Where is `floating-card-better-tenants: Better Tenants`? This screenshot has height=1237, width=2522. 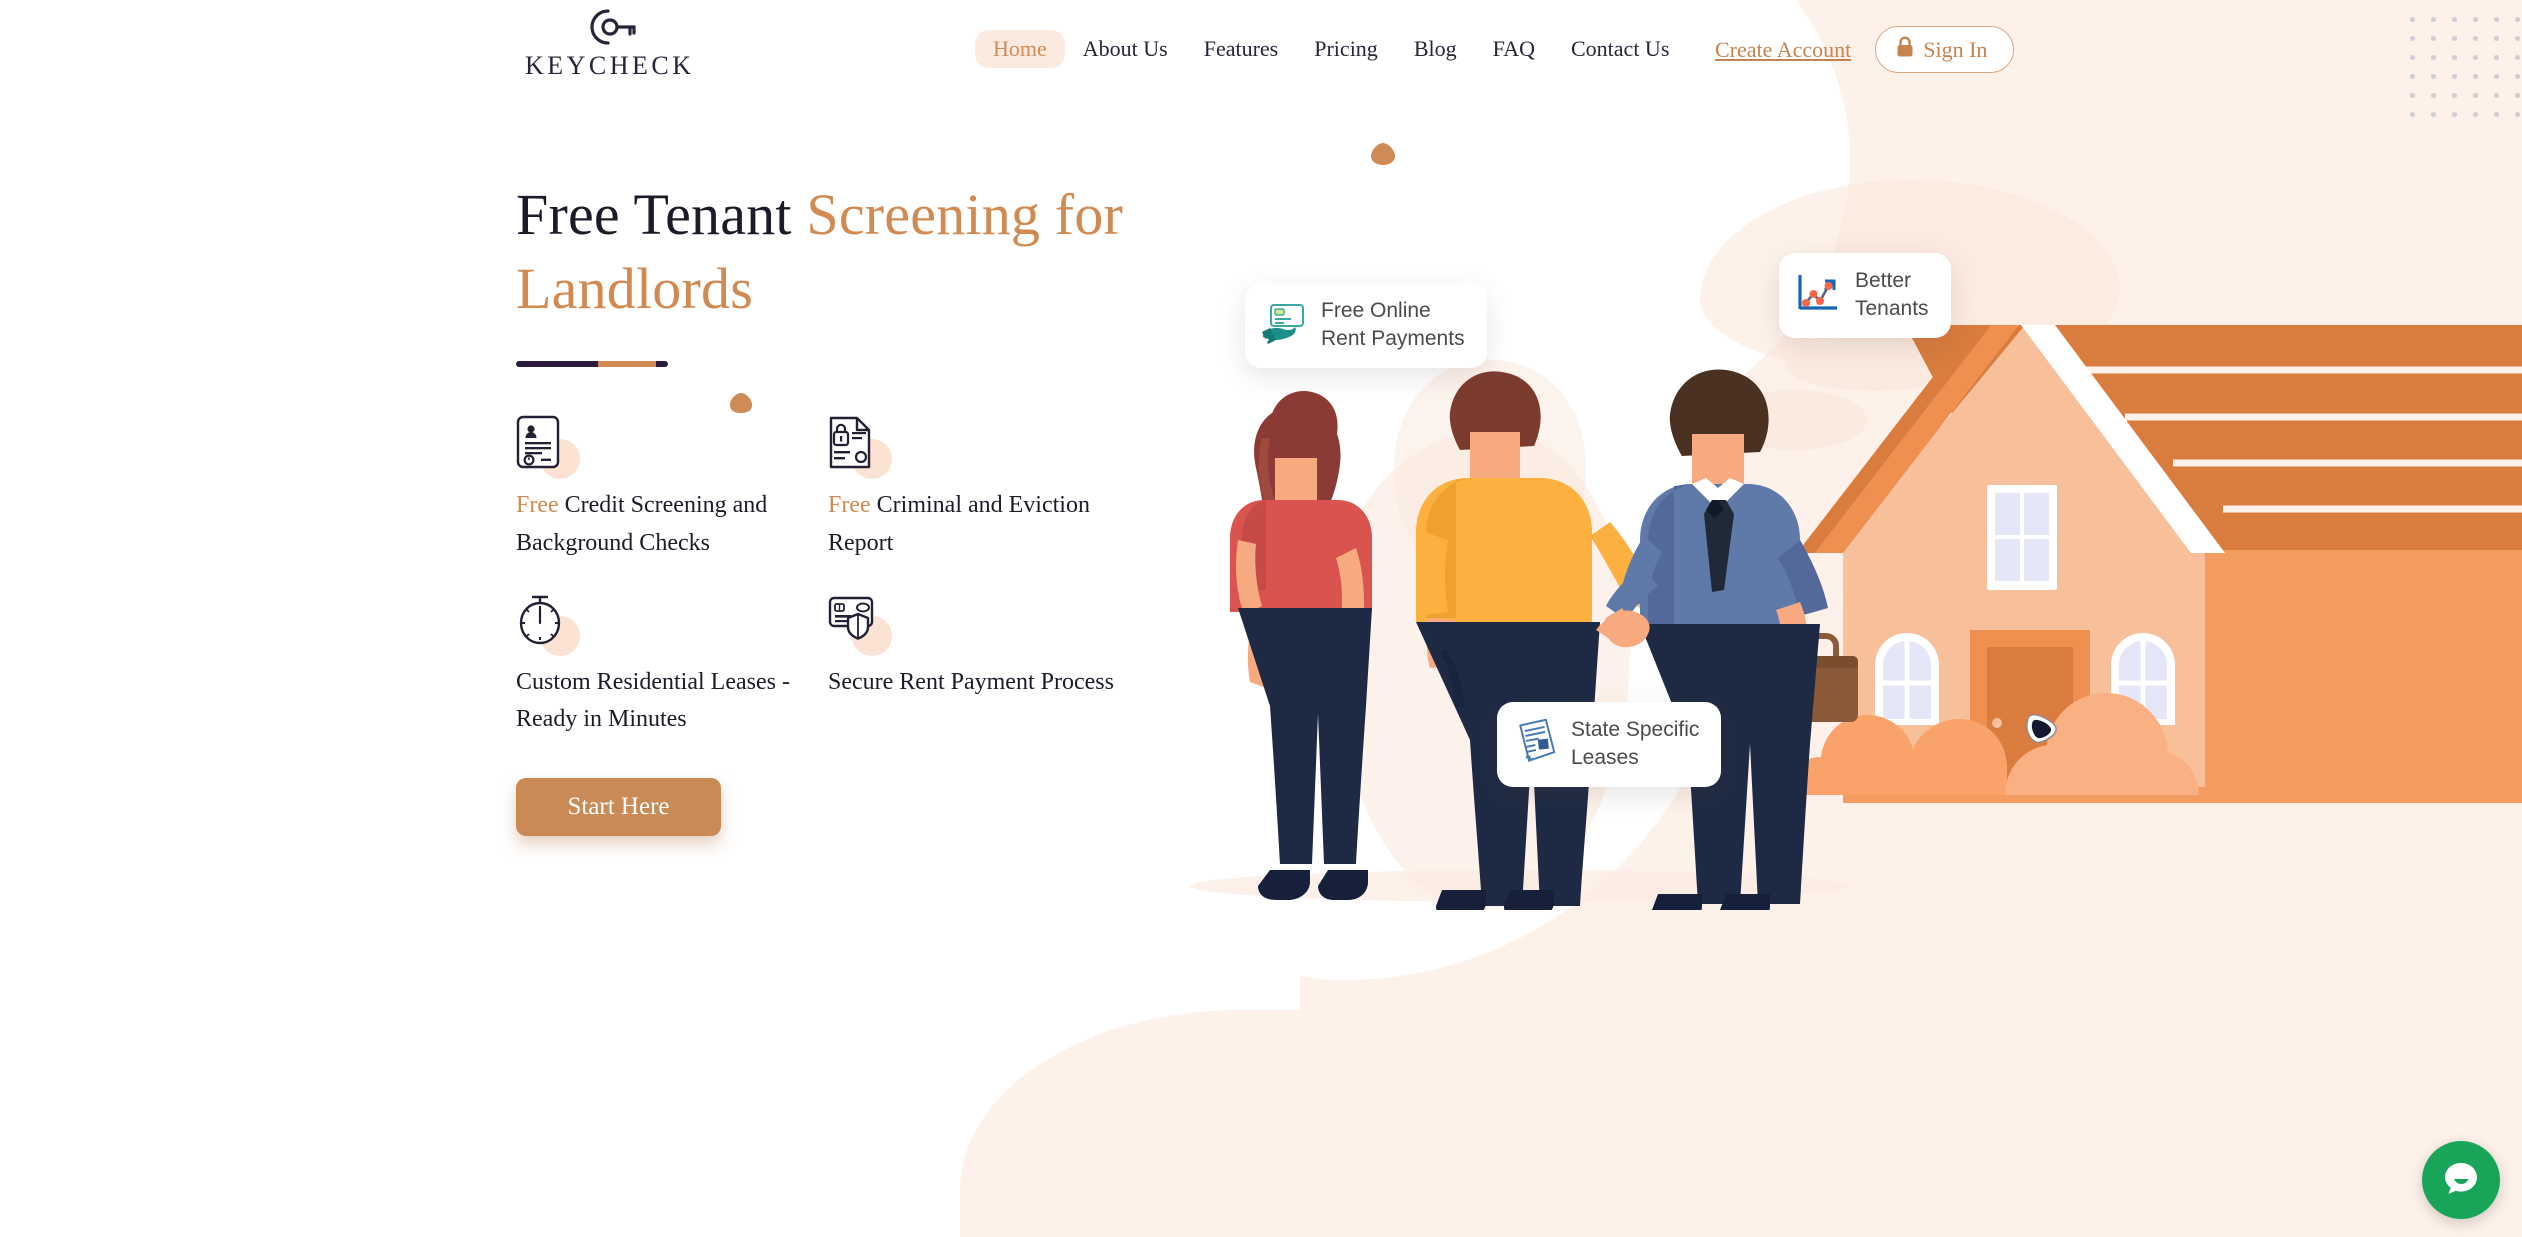
floating-card-better-tenants: Better Tenants is located at coordinates (1865, 295).